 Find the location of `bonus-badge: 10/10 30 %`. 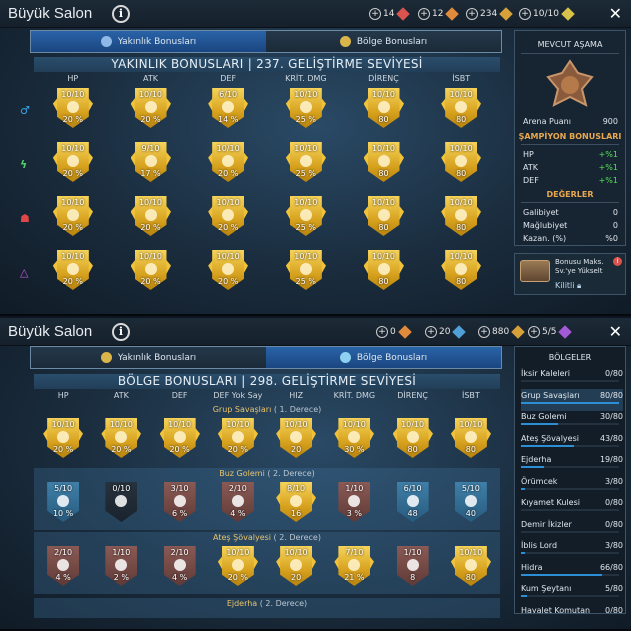

bonus-badge: 10/10 30 % is located at coordinates (354, 440).